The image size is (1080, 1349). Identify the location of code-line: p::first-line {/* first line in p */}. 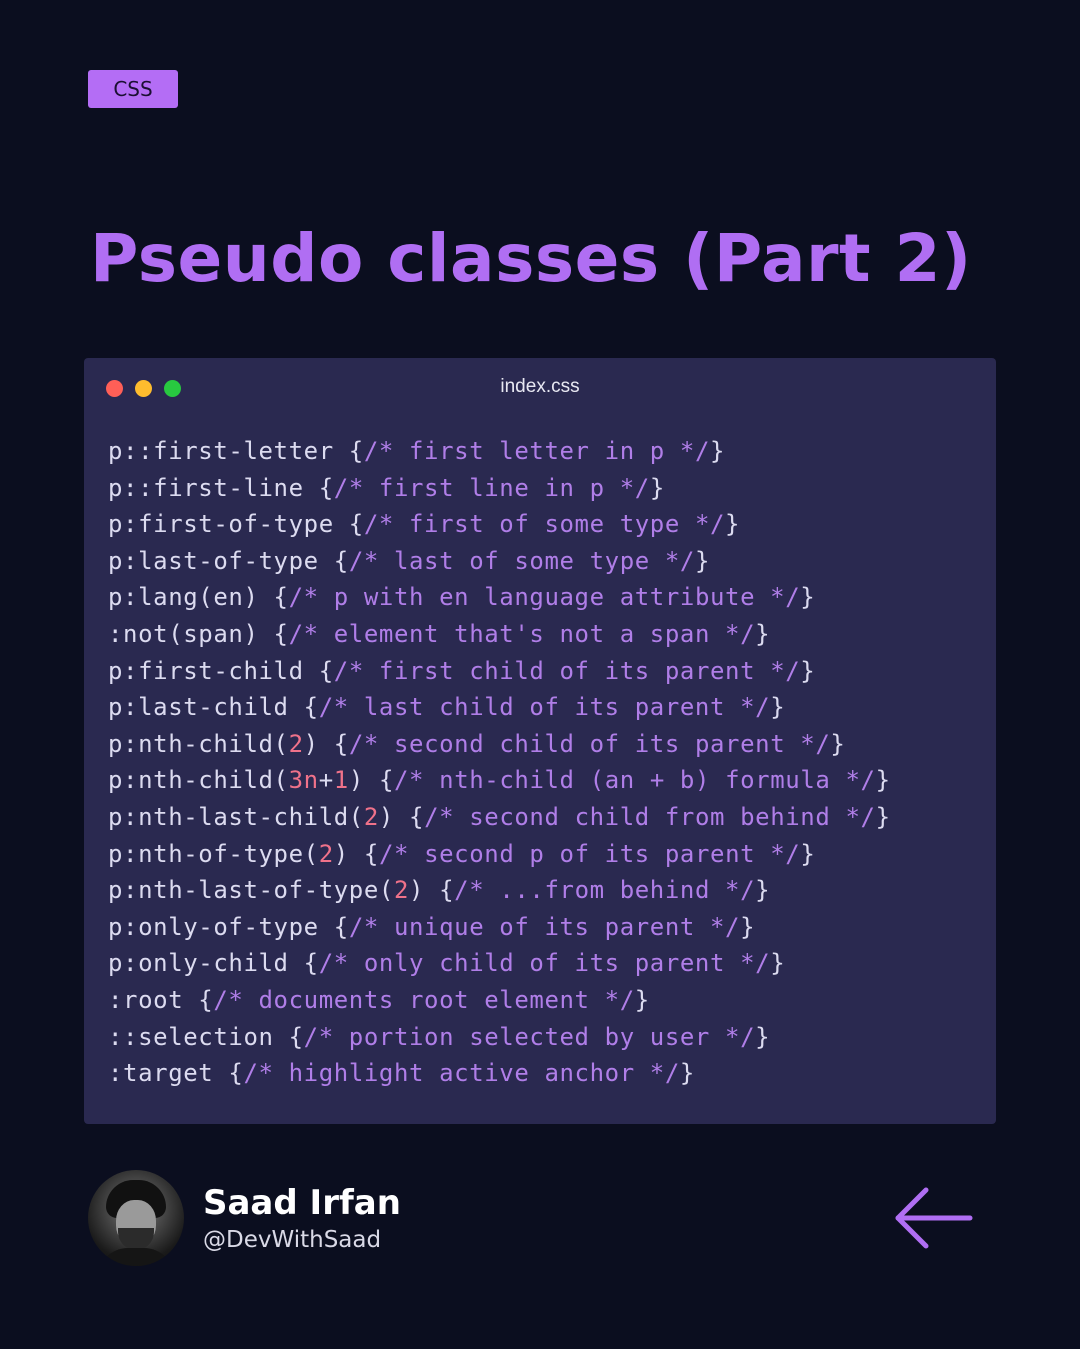
(499, 488).